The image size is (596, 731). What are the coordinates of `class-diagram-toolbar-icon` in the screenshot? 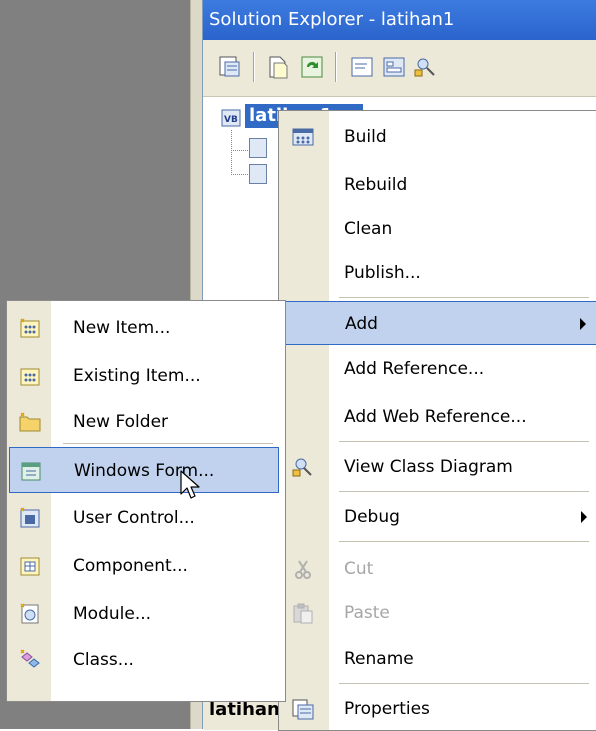 It's located at (426, 67).